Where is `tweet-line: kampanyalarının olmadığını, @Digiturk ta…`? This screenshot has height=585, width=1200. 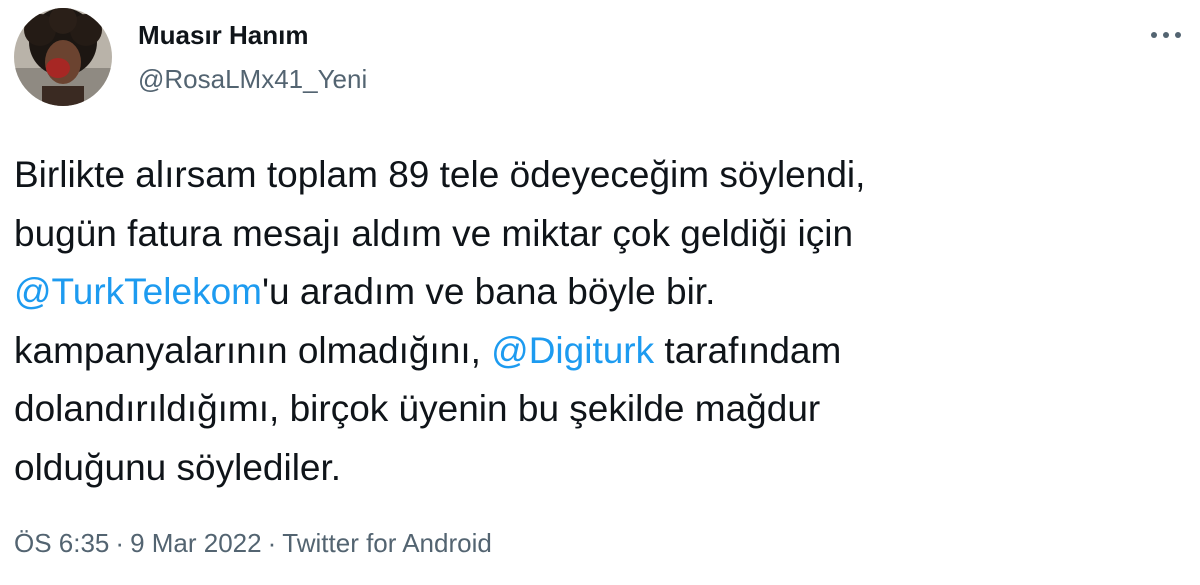 tweet-line: kampanyalarının olmadığını, @Digiturk ta… is located at coordinates (599, 351).